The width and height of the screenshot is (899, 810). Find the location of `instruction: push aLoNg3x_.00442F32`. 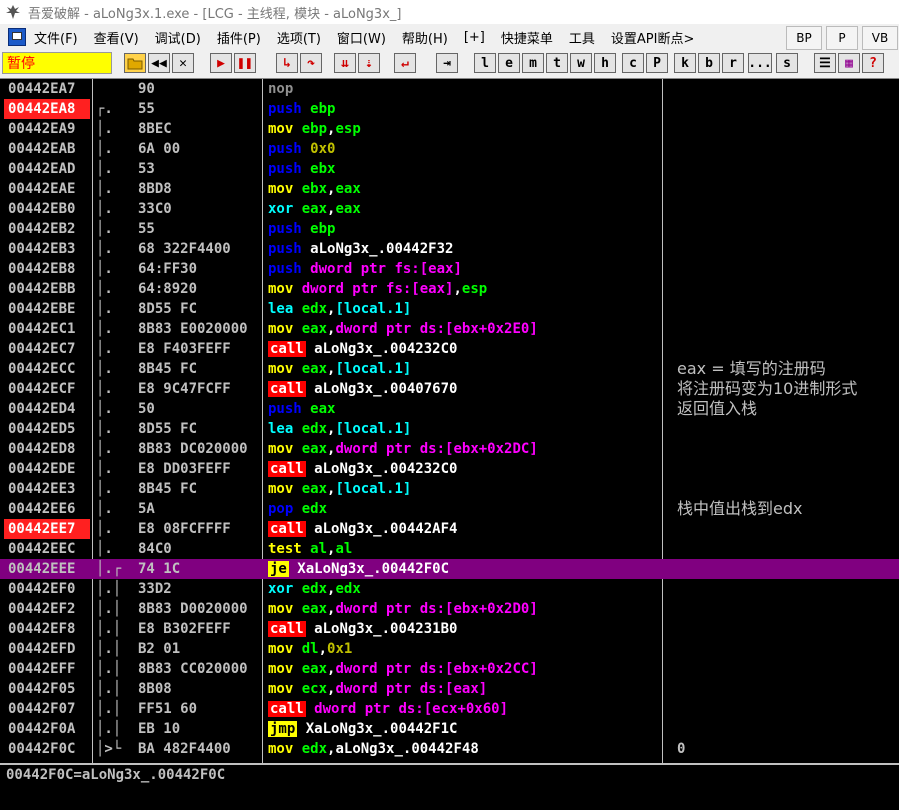

instruction: push aLoNg3x_.00442F32 is located at coordinates (464, 249).